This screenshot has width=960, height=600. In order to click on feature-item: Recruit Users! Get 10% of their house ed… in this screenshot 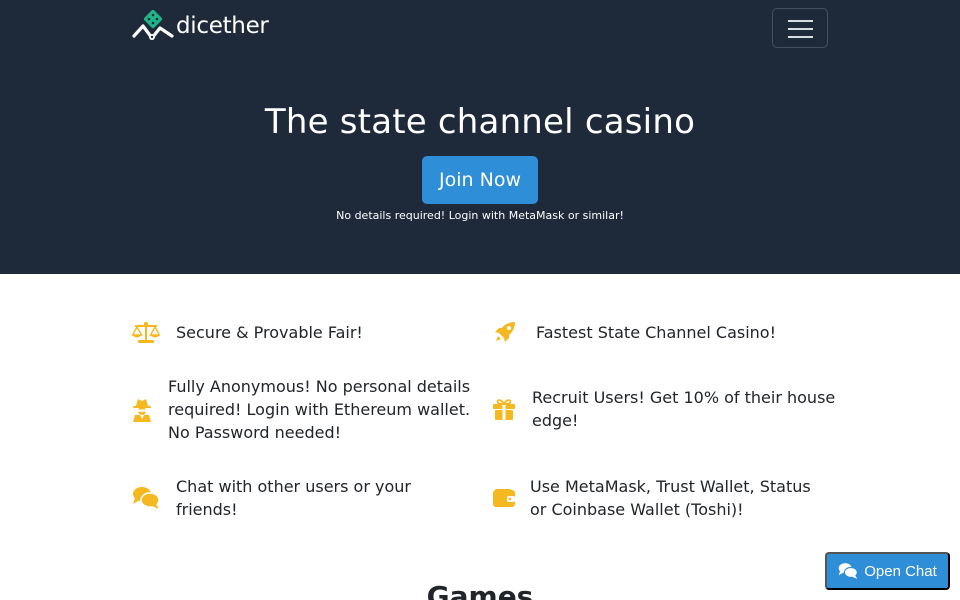, I will do `click(667, 409)`.